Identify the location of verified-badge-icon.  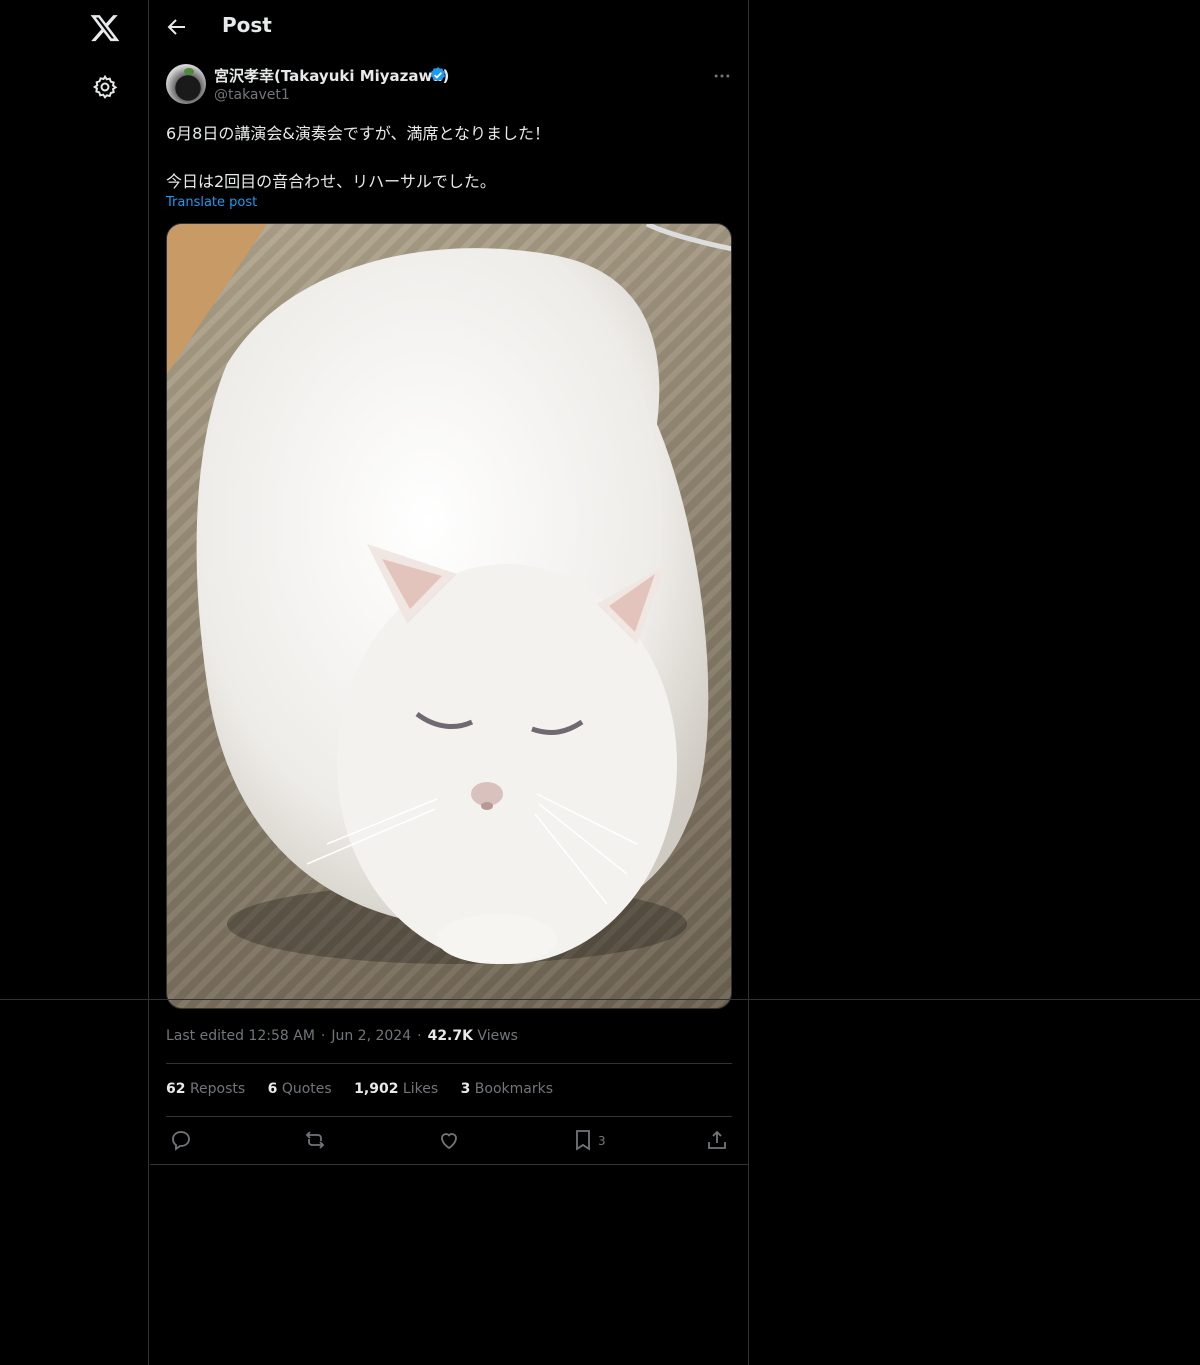
(438, 74).